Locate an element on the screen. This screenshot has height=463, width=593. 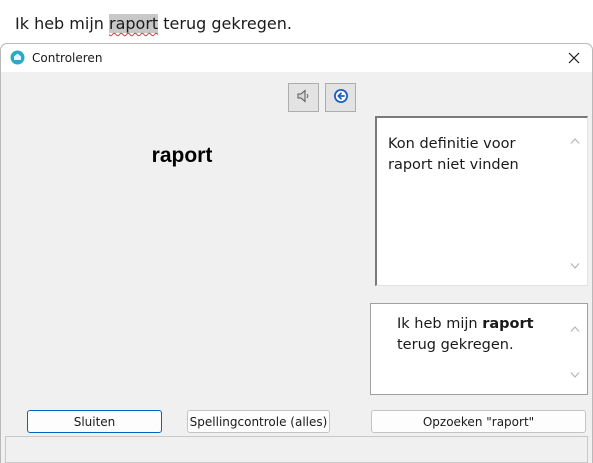
context-panel: Ik heb mijn raport terug gekregen. is located at coordinates (479, 349).